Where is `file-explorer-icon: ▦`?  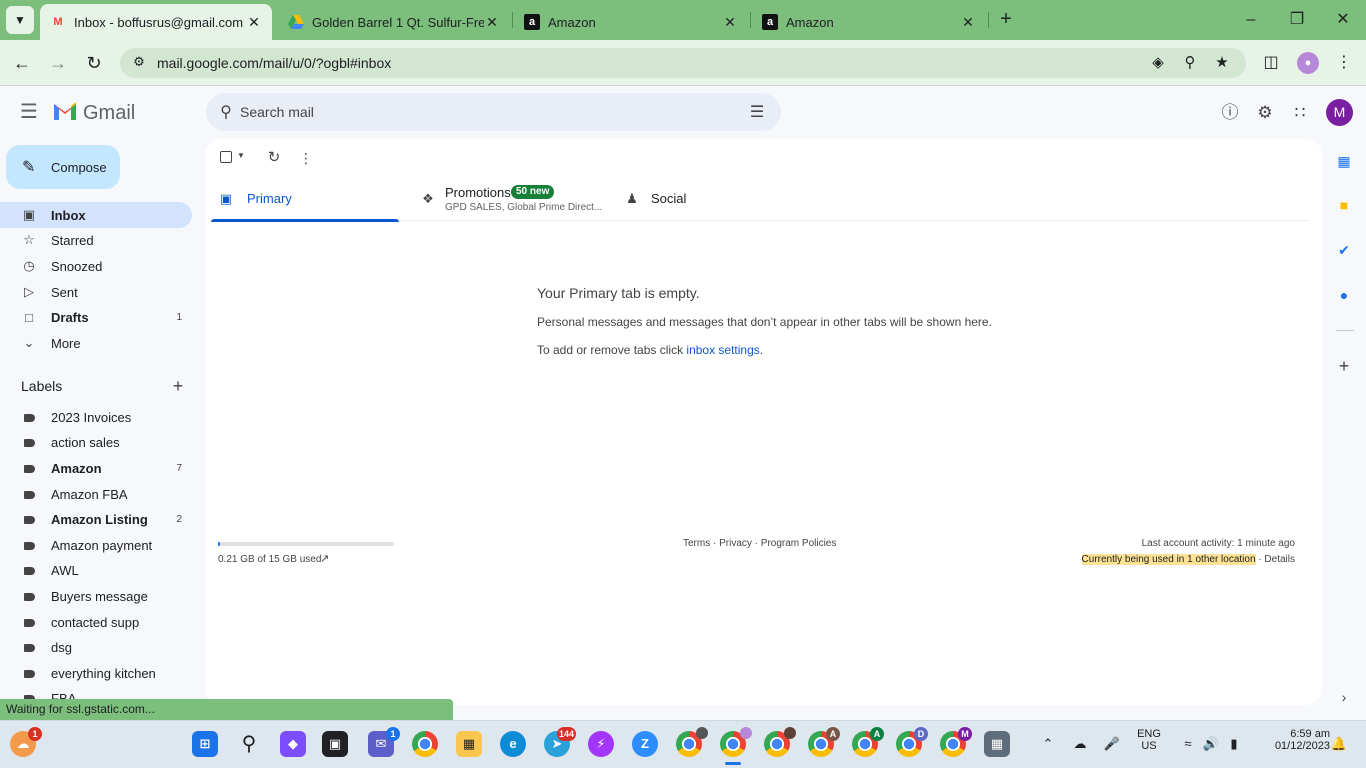 file-explorer-icon: ▦ is located at coordinates (469, 744).